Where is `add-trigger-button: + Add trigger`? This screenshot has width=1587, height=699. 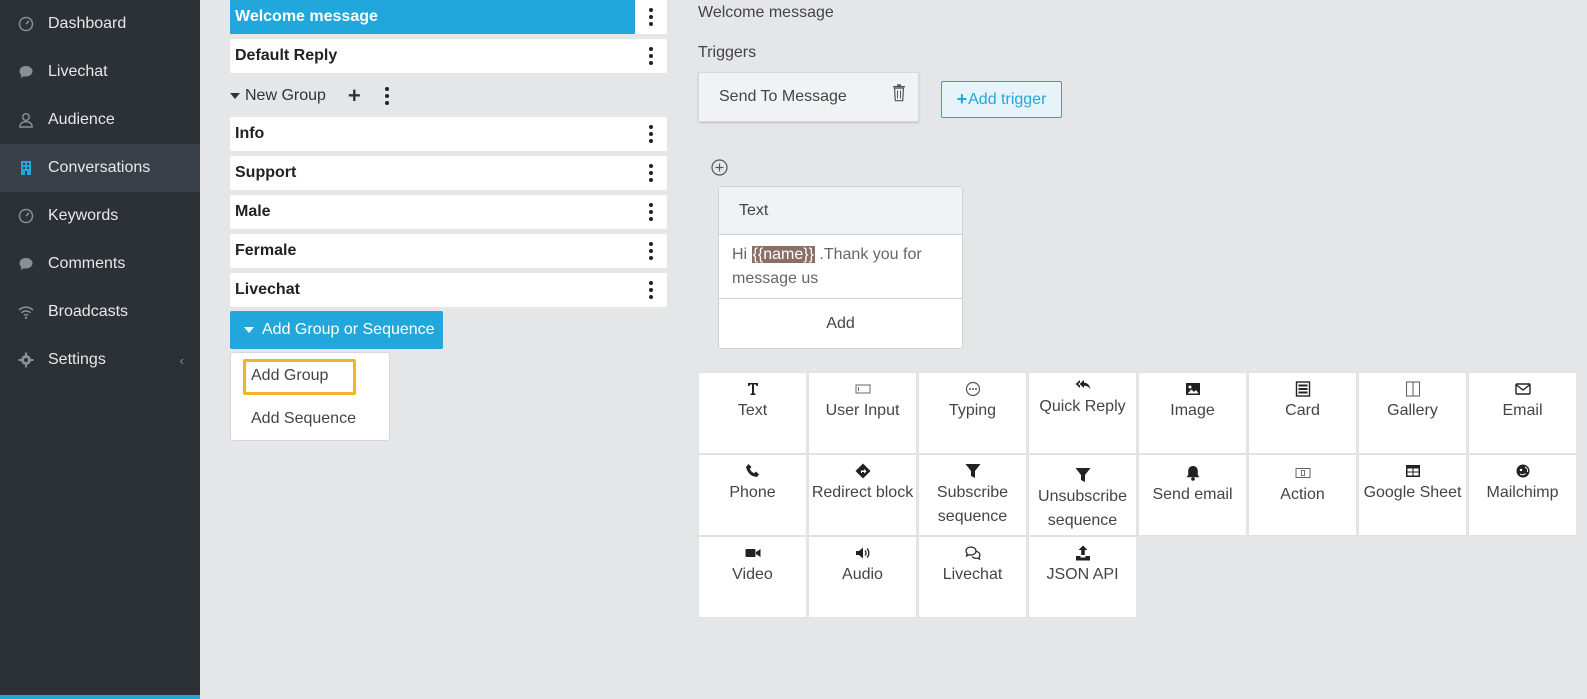
add-trigger-button: + Add trigger is located at coordinates (1001, 99).